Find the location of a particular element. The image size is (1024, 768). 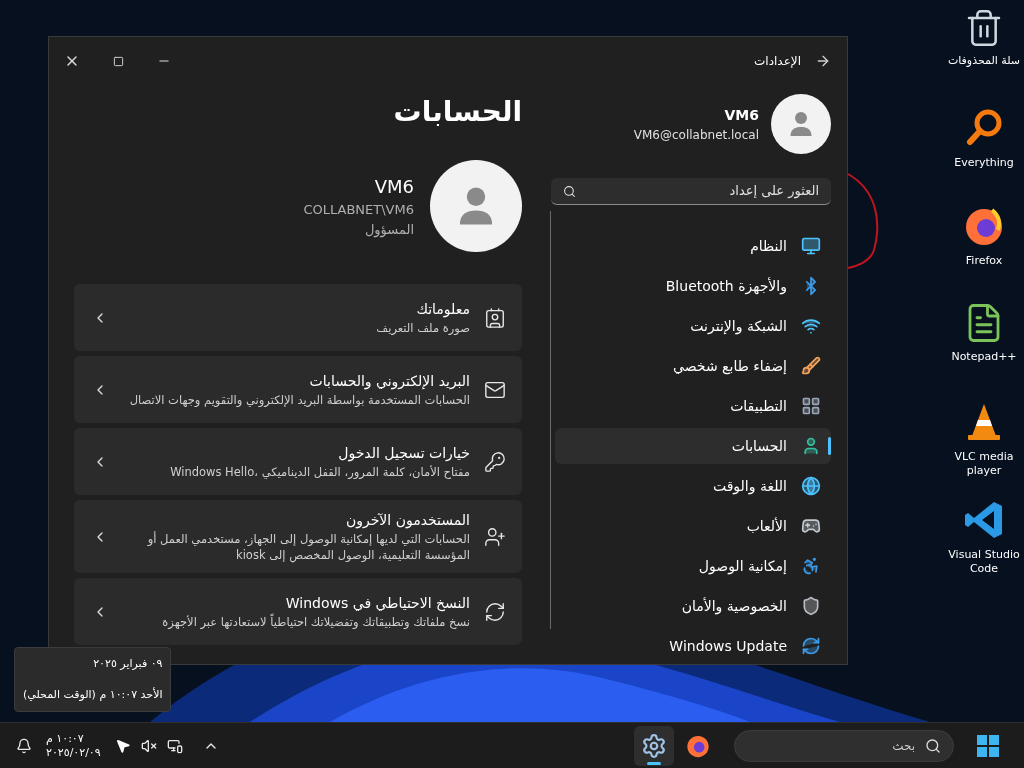

desktop-icon-label: Notepad++ is located at coordinates (984, 357).